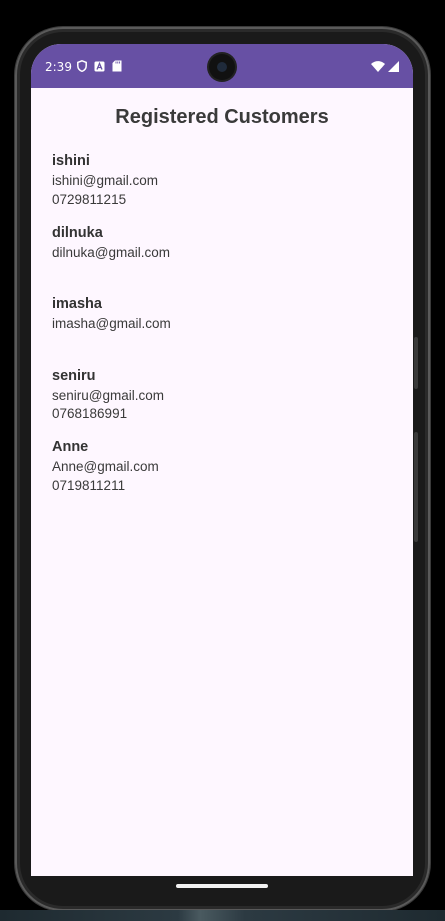 Image resolution: width=445 pixels, height=921 pixels. I want to click on wifi-icon, so click(378, 68).